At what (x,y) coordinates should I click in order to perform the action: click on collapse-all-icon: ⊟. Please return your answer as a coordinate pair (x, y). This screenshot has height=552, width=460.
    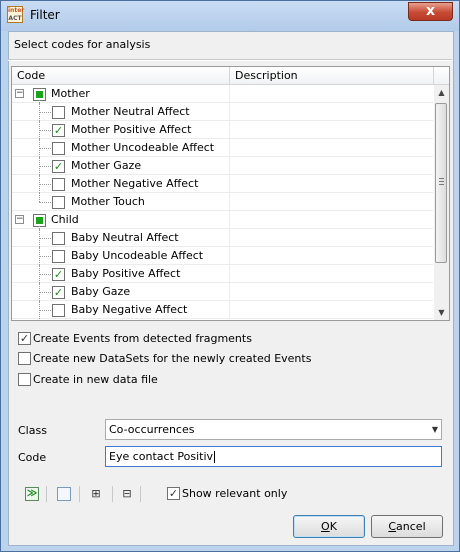
    Looking at the image, I should click on (127, 494).